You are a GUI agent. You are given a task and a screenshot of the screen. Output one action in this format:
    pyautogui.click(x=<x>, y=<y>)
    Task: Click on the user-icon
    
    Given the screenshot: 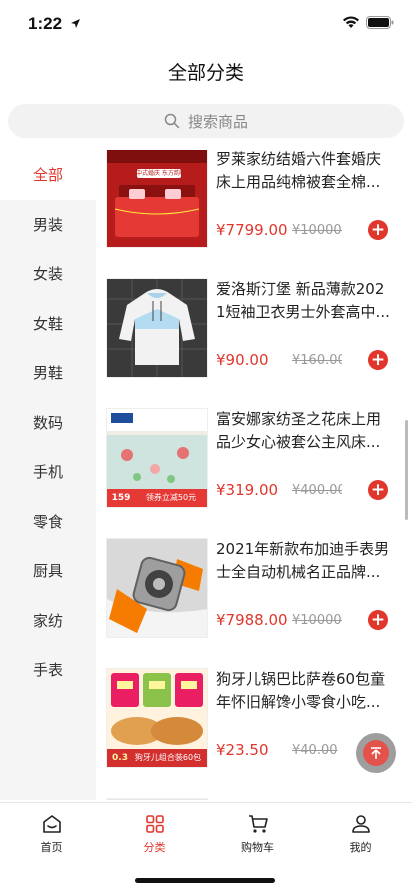 What is the action you would take?
    pyautogui.click(x=360, y=824)
    